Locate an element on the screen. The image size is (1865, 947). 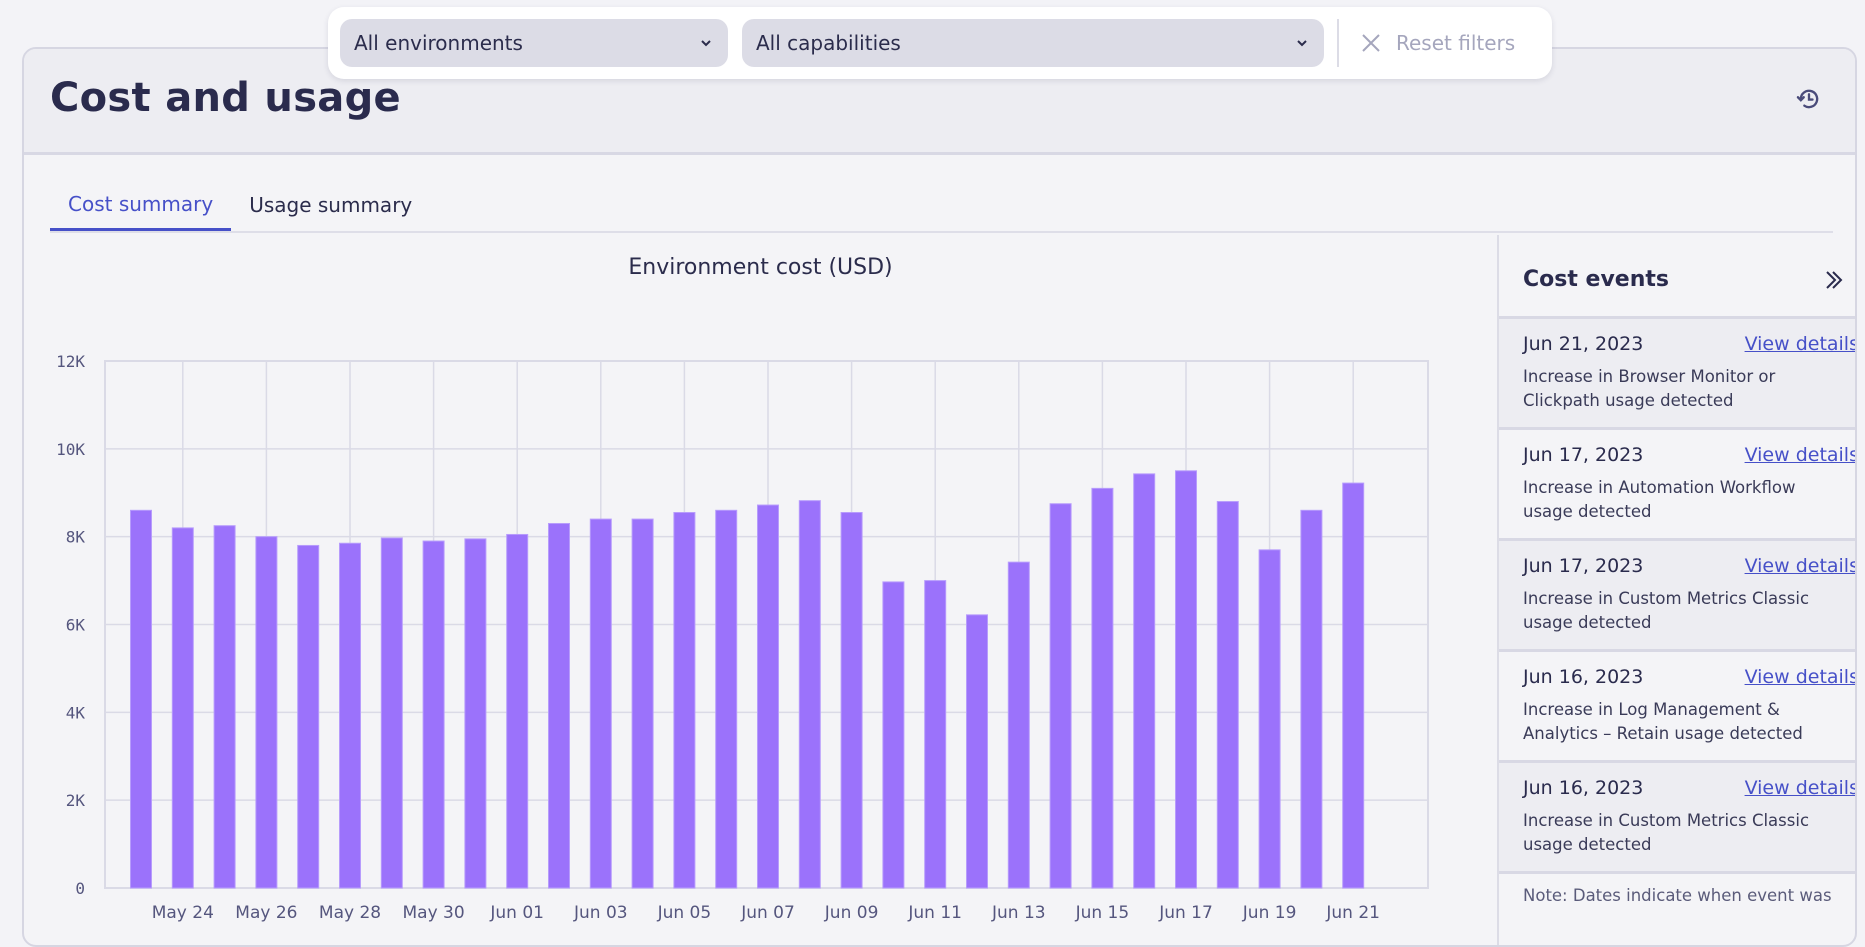
double-chevron-right-icon is located at coordinates (1834, 280).